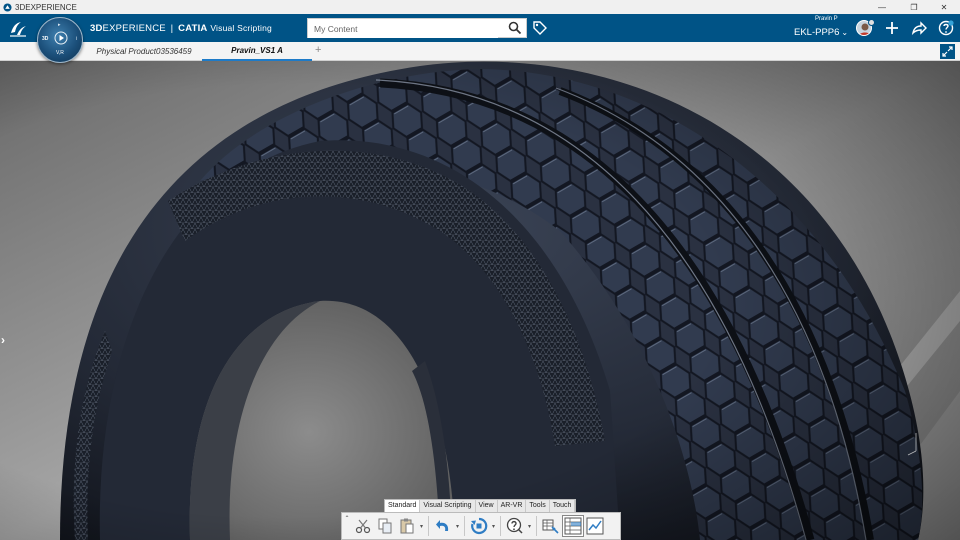 Image resolution: width=960 pixels, height=540 pixels. What do you see at coordinates (946, 28) in the screenshot?
I see `help-icon-top` at bounding box center [946, 28].